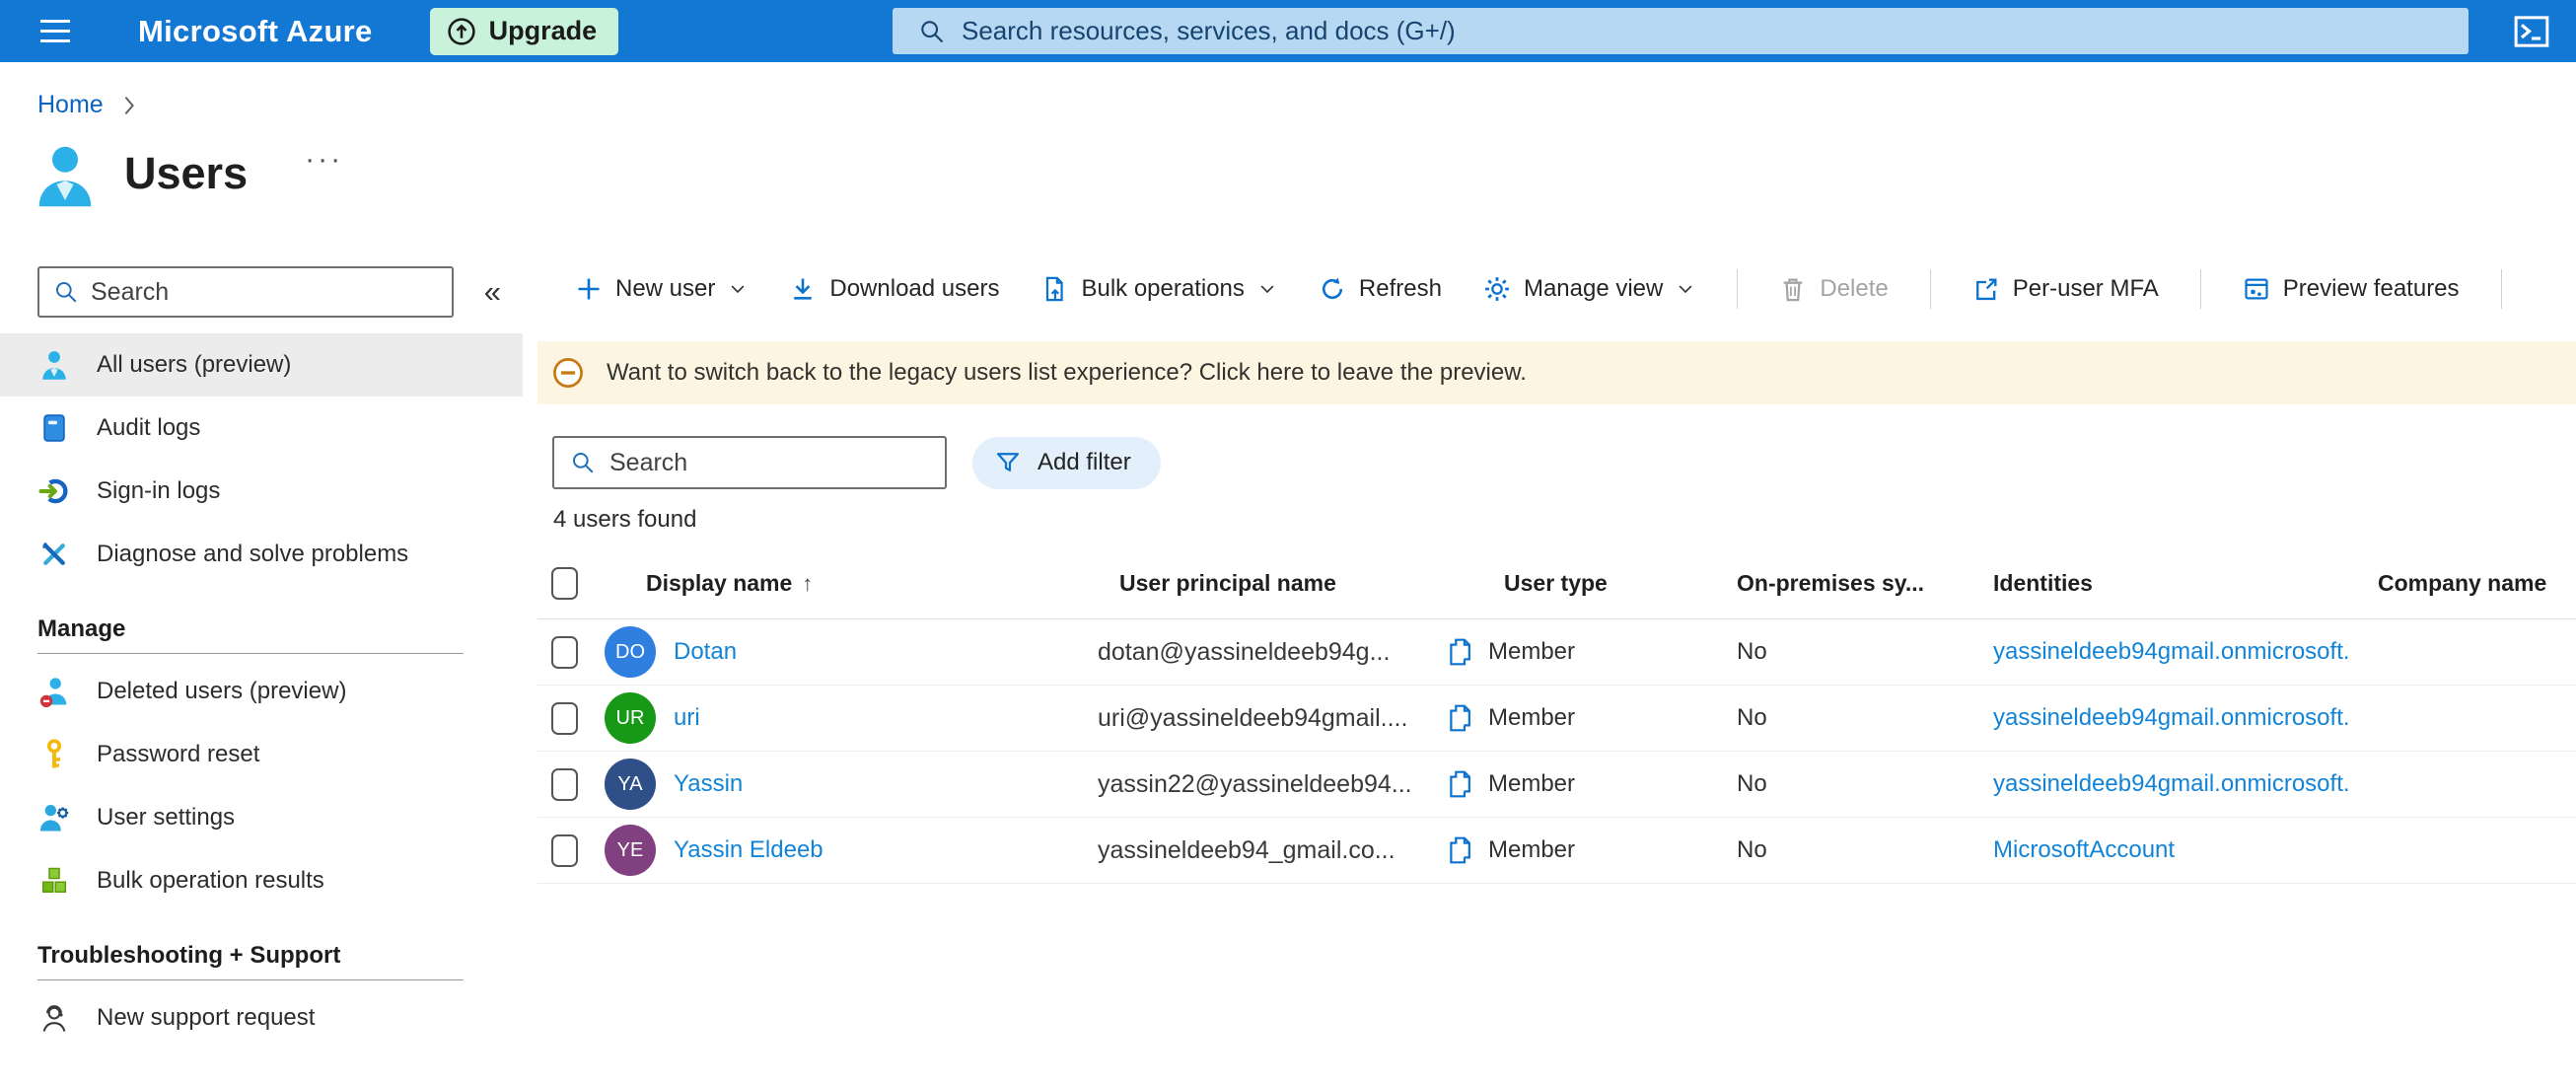  Describe the element at coordinates (2085, 289) in the screenshot. I see `button-label: Per-user MFA` at that location.